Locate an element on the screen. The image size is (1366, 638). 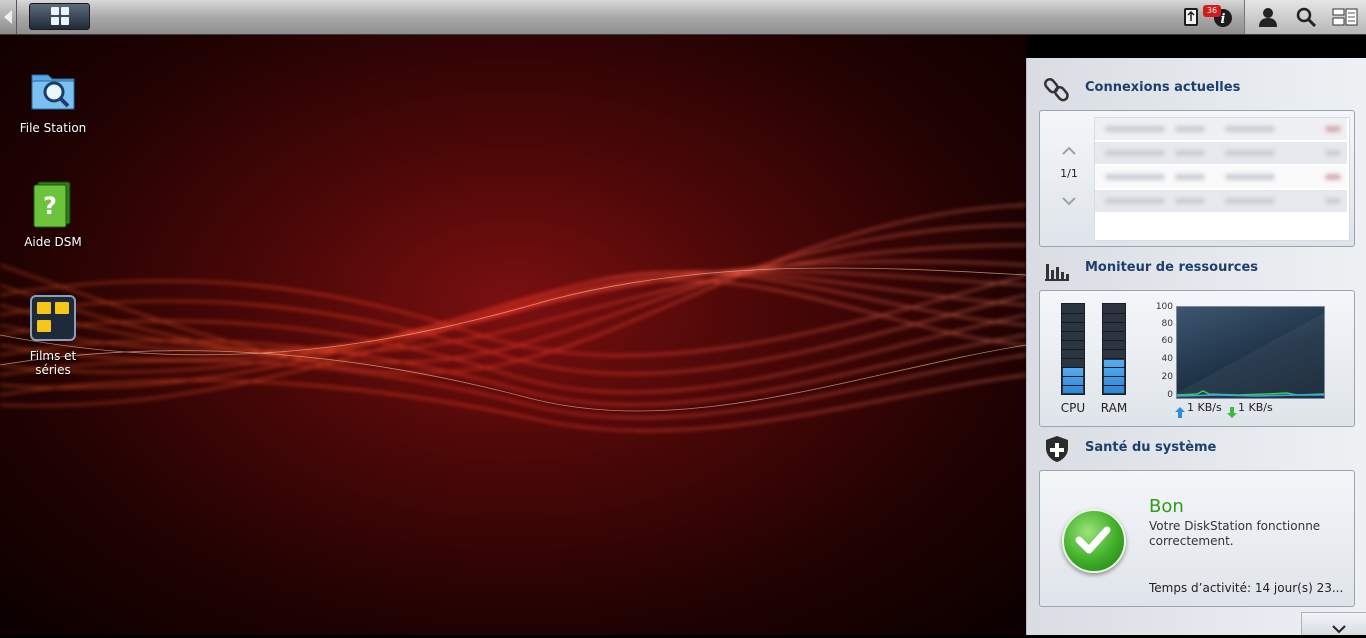
notification-badge: 36 is located at coordinates (1212, 11).